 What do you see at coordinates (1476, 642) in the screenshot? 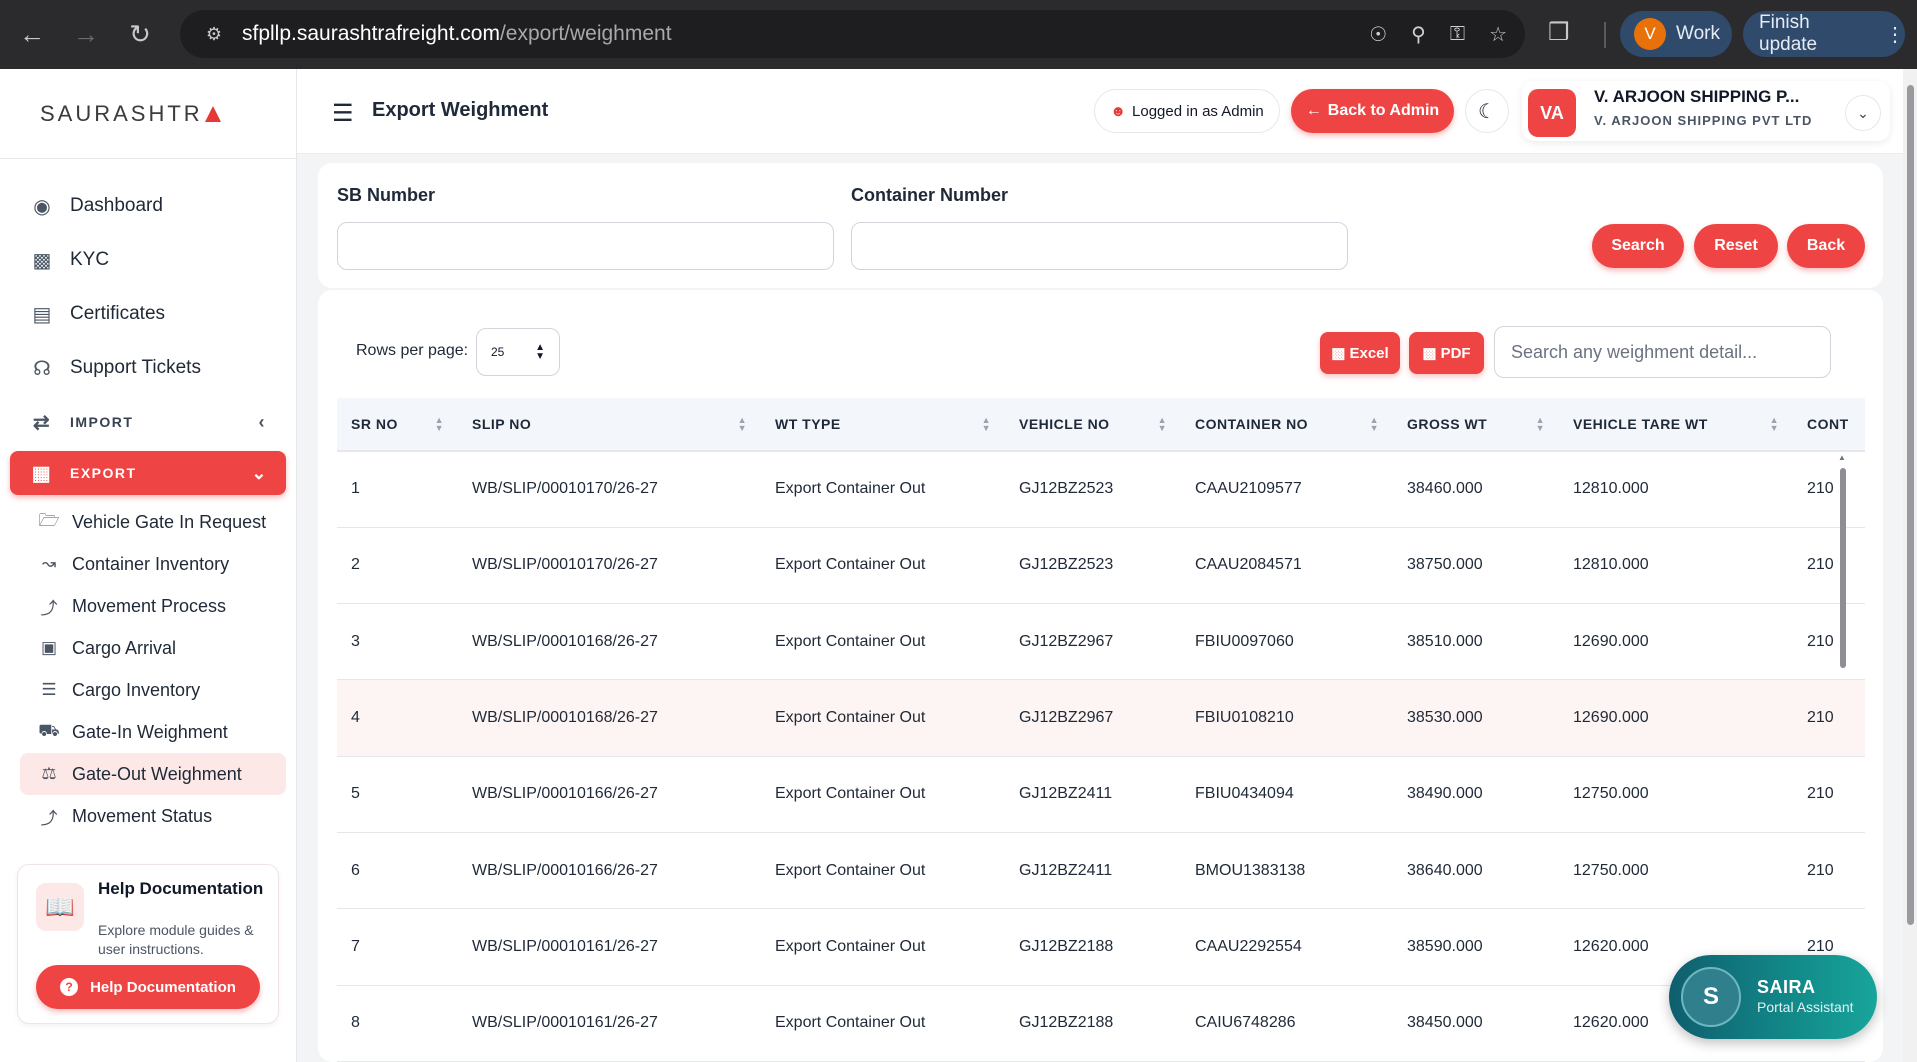
I see `table-cell: 38510.000` at bounding box center [1476, 642].